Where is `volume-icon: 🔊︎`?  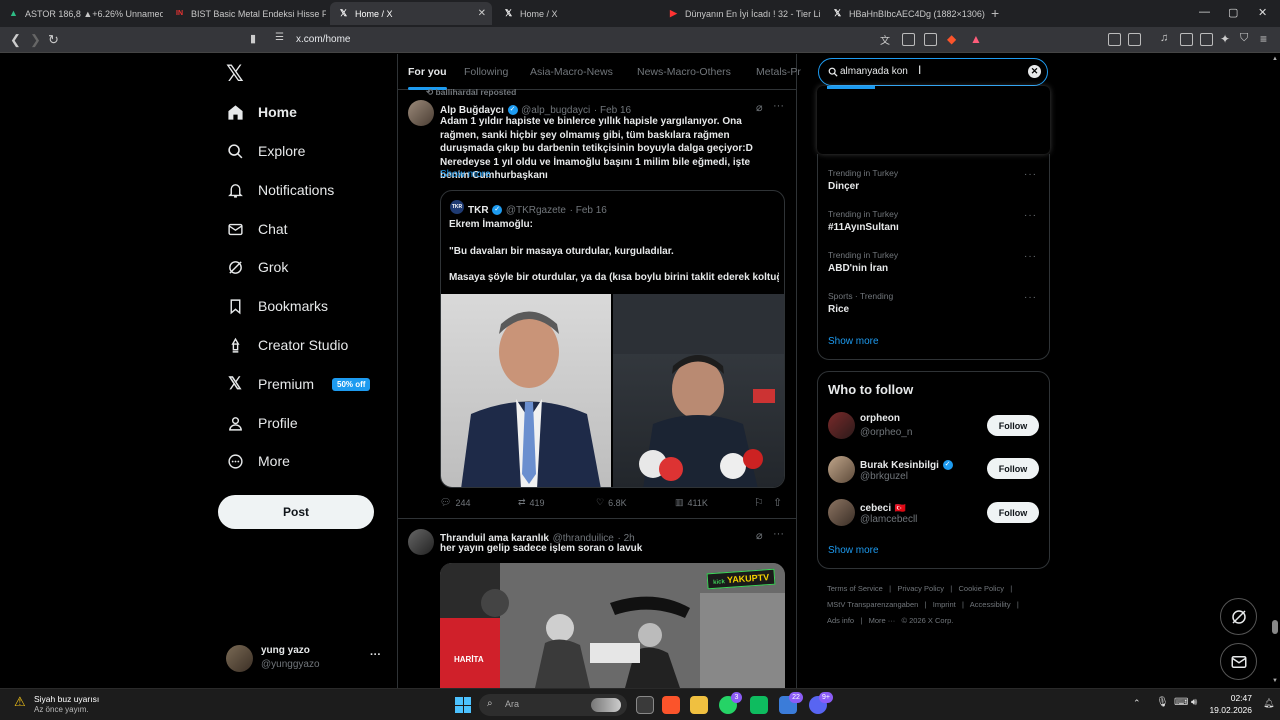 volume-icon: 🔊︎ is located at coordinates (1194, 702).